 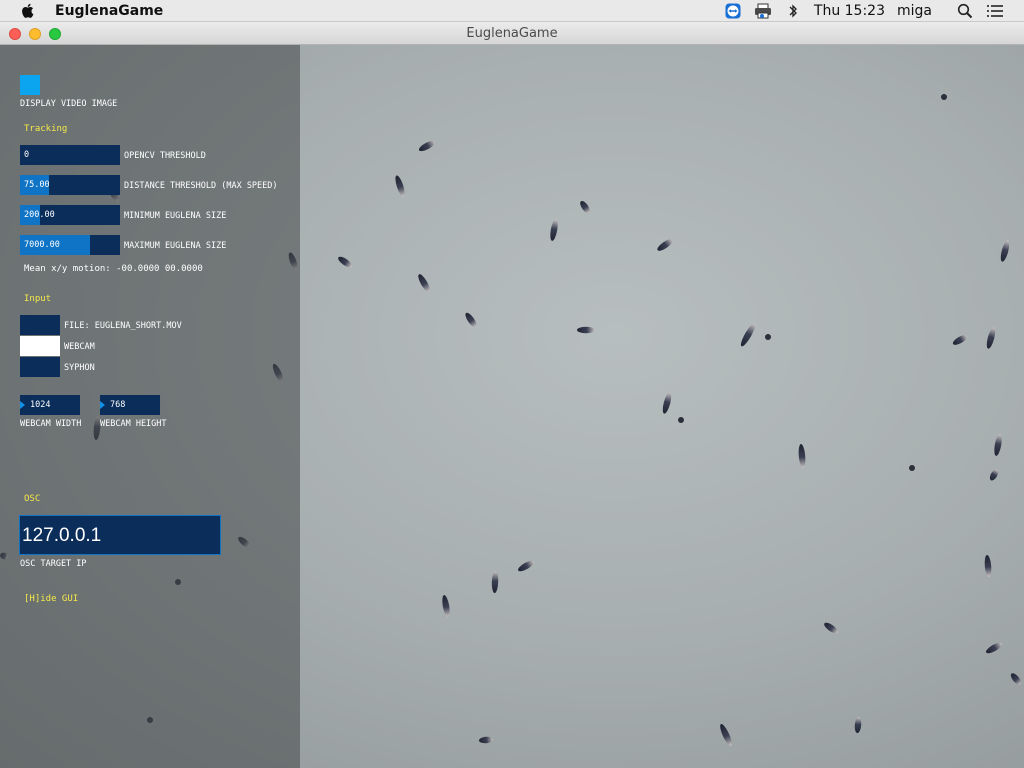 I want to click on printer-icon, so click(x=763, y=11).